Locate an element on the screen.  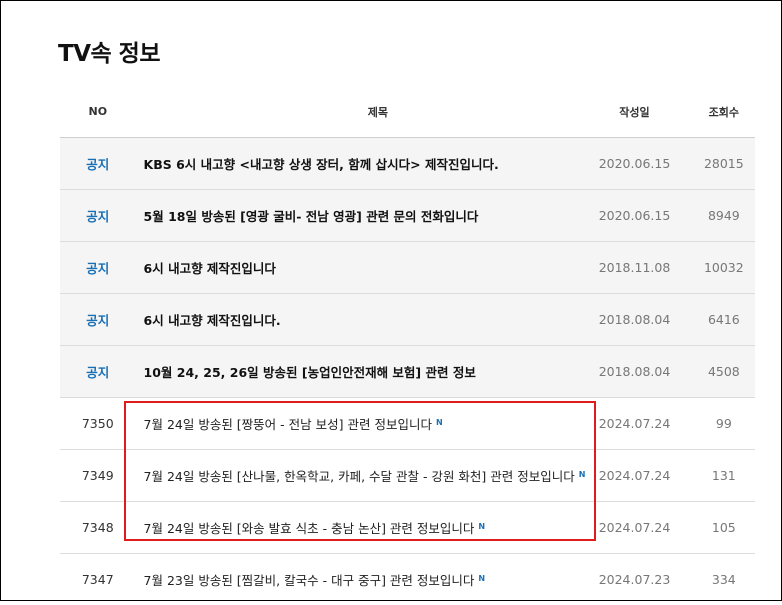
post-number: 7347 is located at coordinates (97, 579).